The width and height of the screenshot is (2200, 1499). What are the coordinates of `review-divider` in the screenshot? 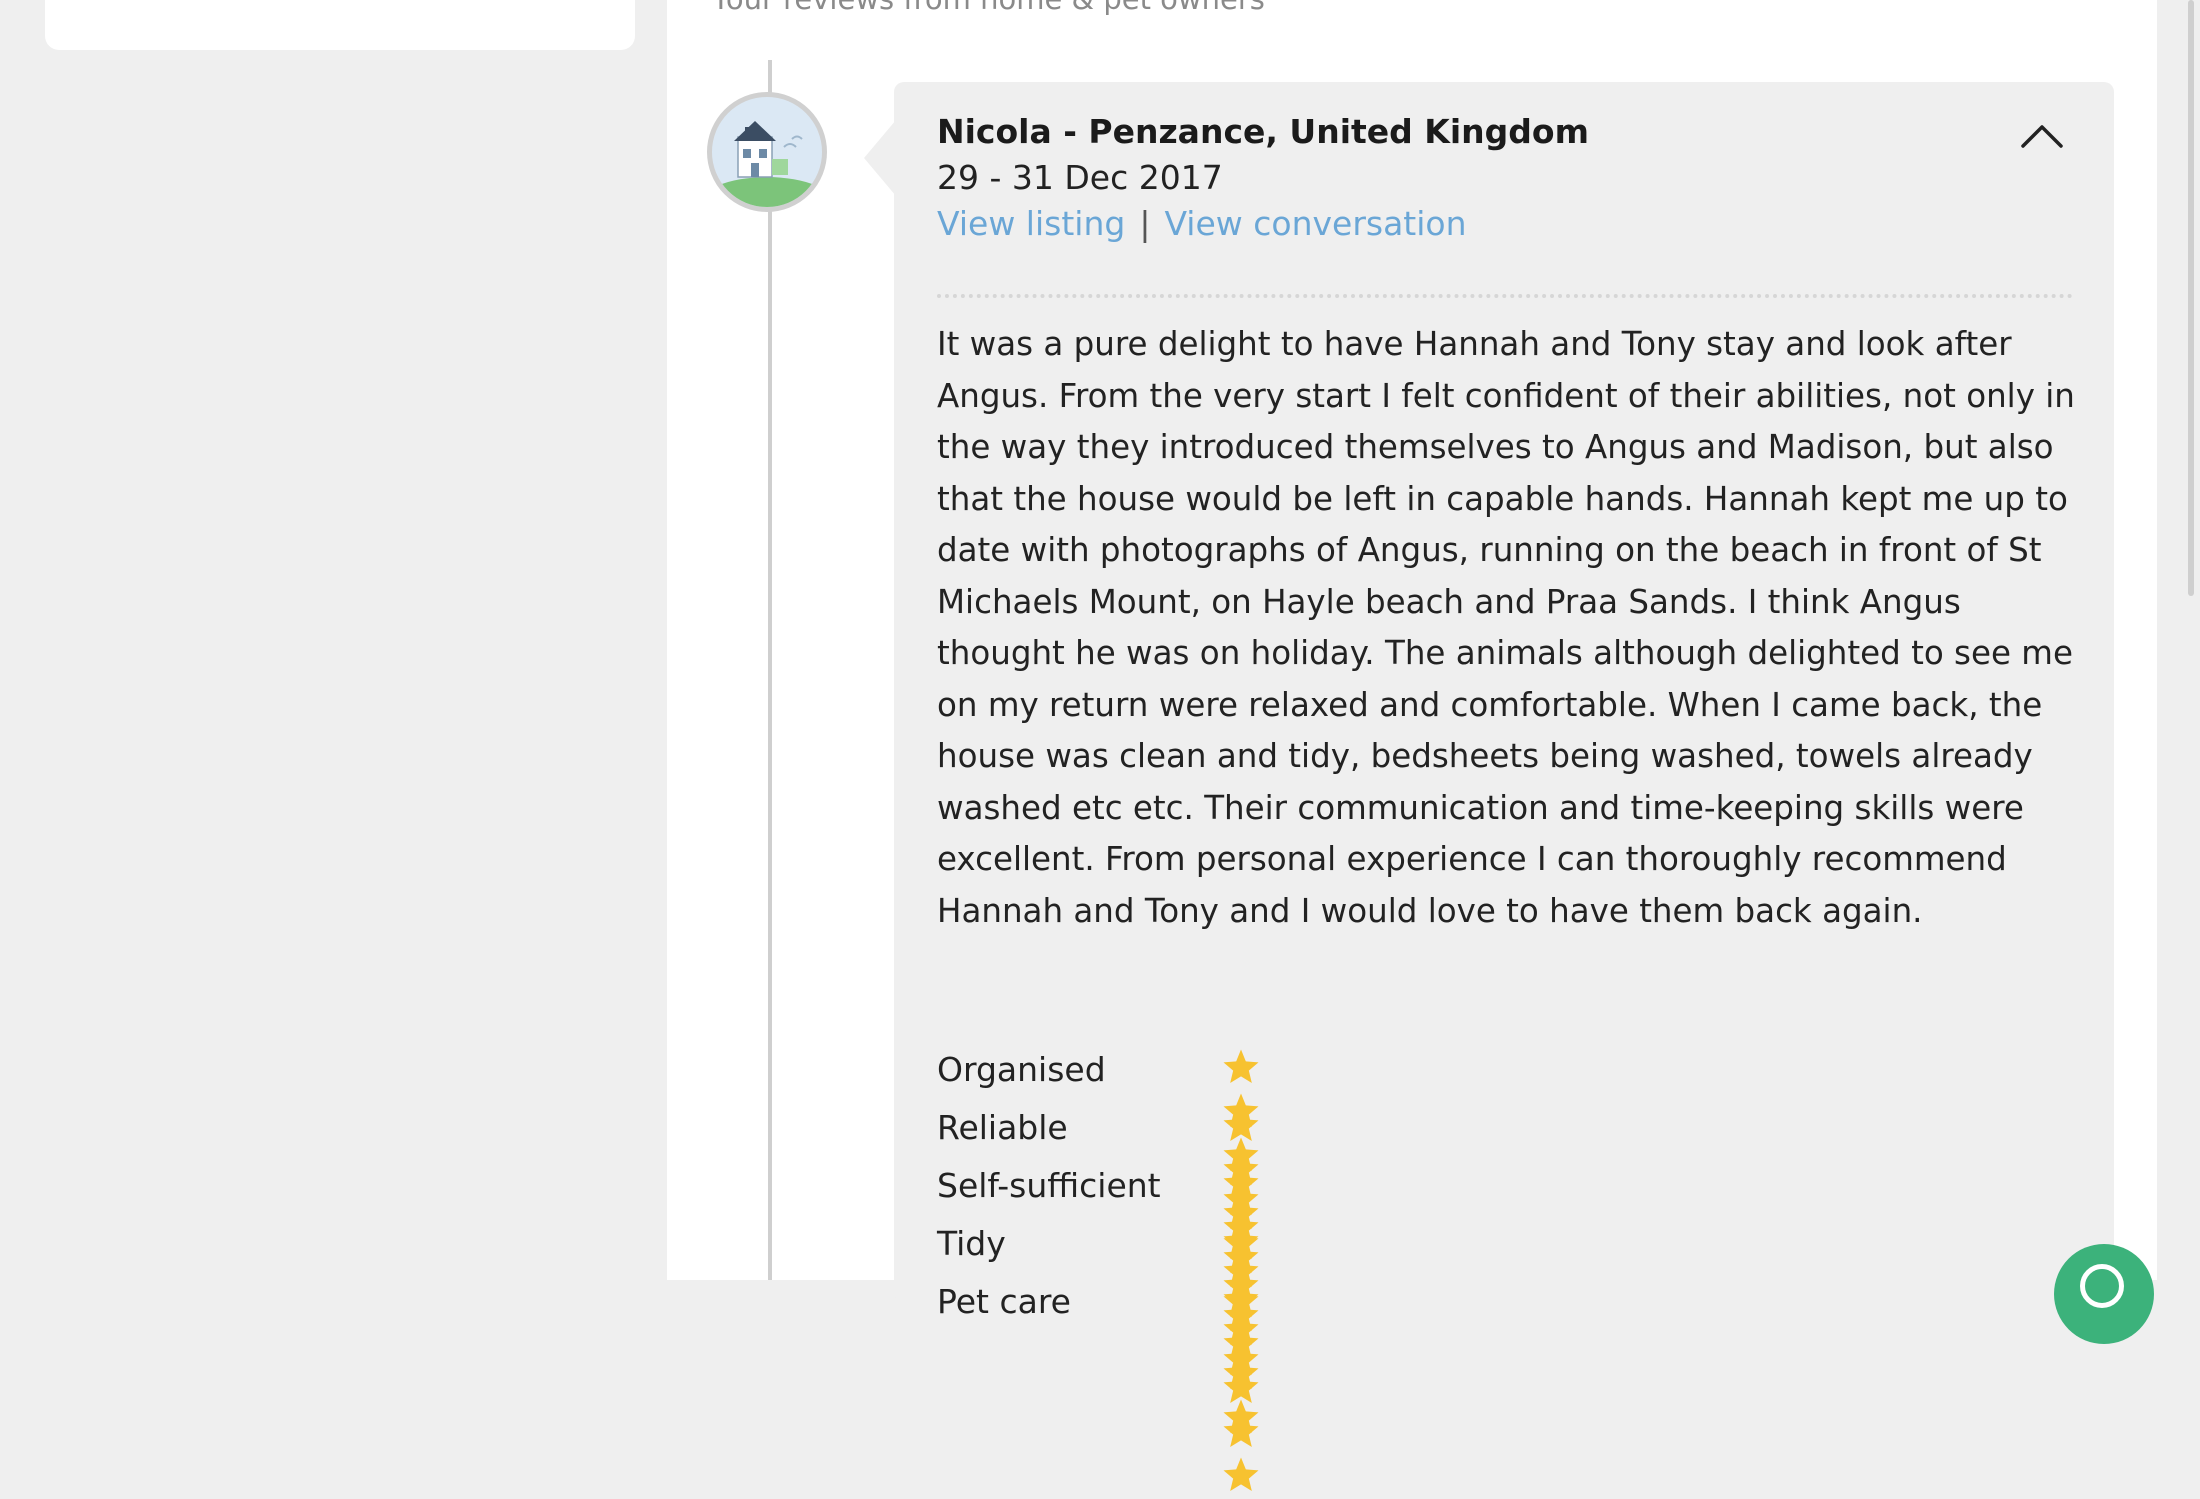 It's located at (1505, 296).